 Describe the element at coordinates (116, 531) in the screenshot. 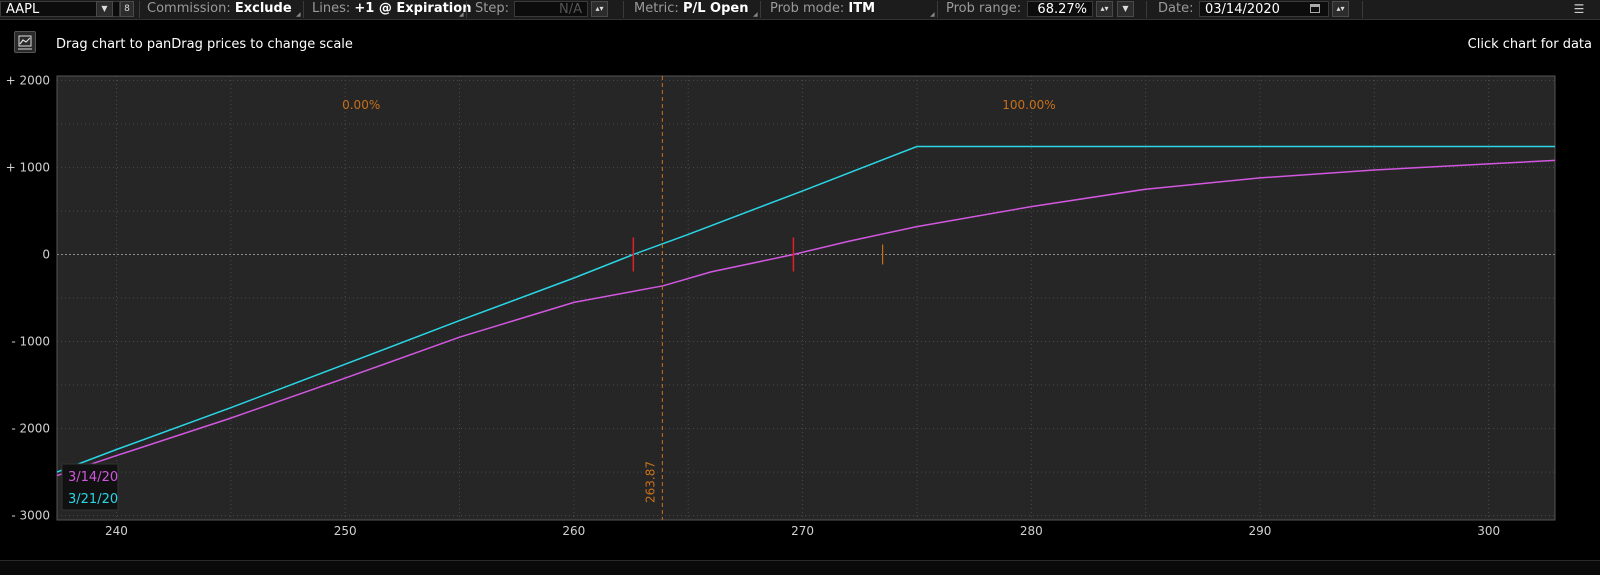

I see `x-tick-label: 240` at that location.